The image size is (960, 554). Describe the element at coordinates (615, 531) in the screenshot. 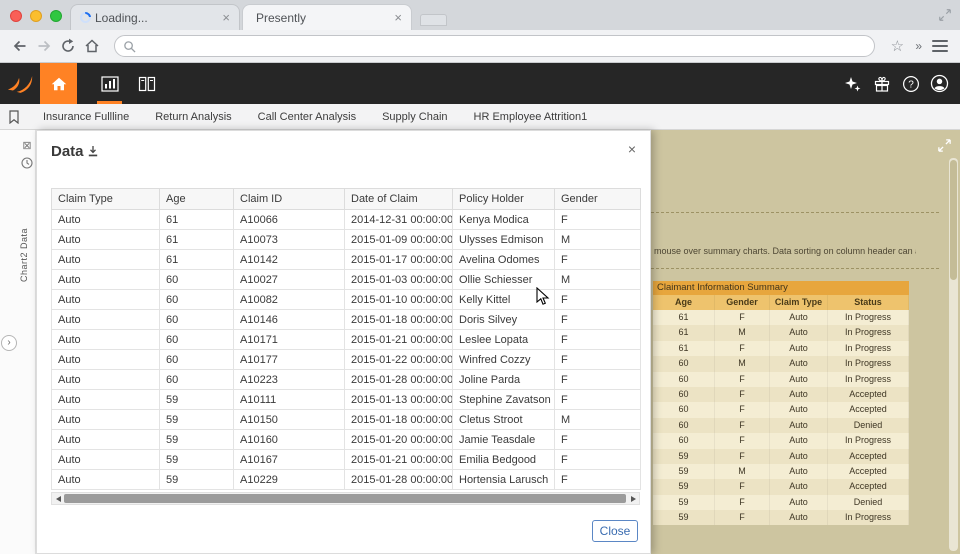

I see `close-button: Close` at that location.